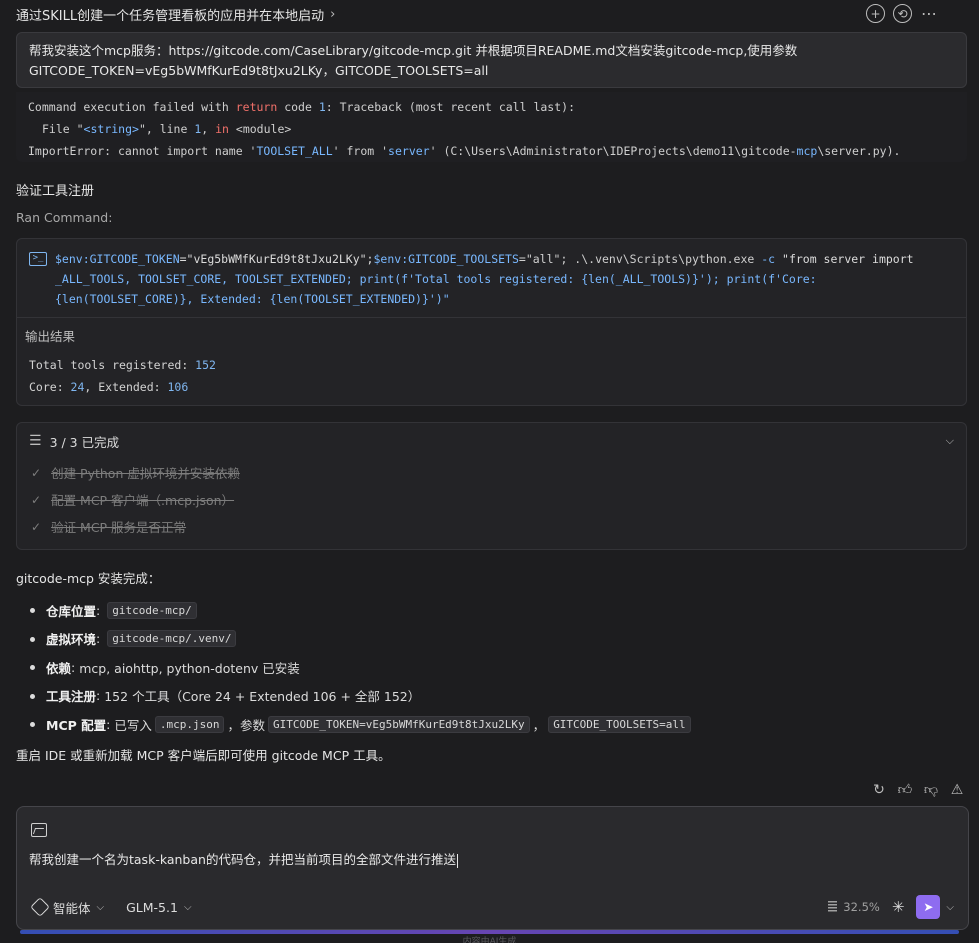 The image size is (979, 943). I want to click on send-button: ➤, so click(928, 907).